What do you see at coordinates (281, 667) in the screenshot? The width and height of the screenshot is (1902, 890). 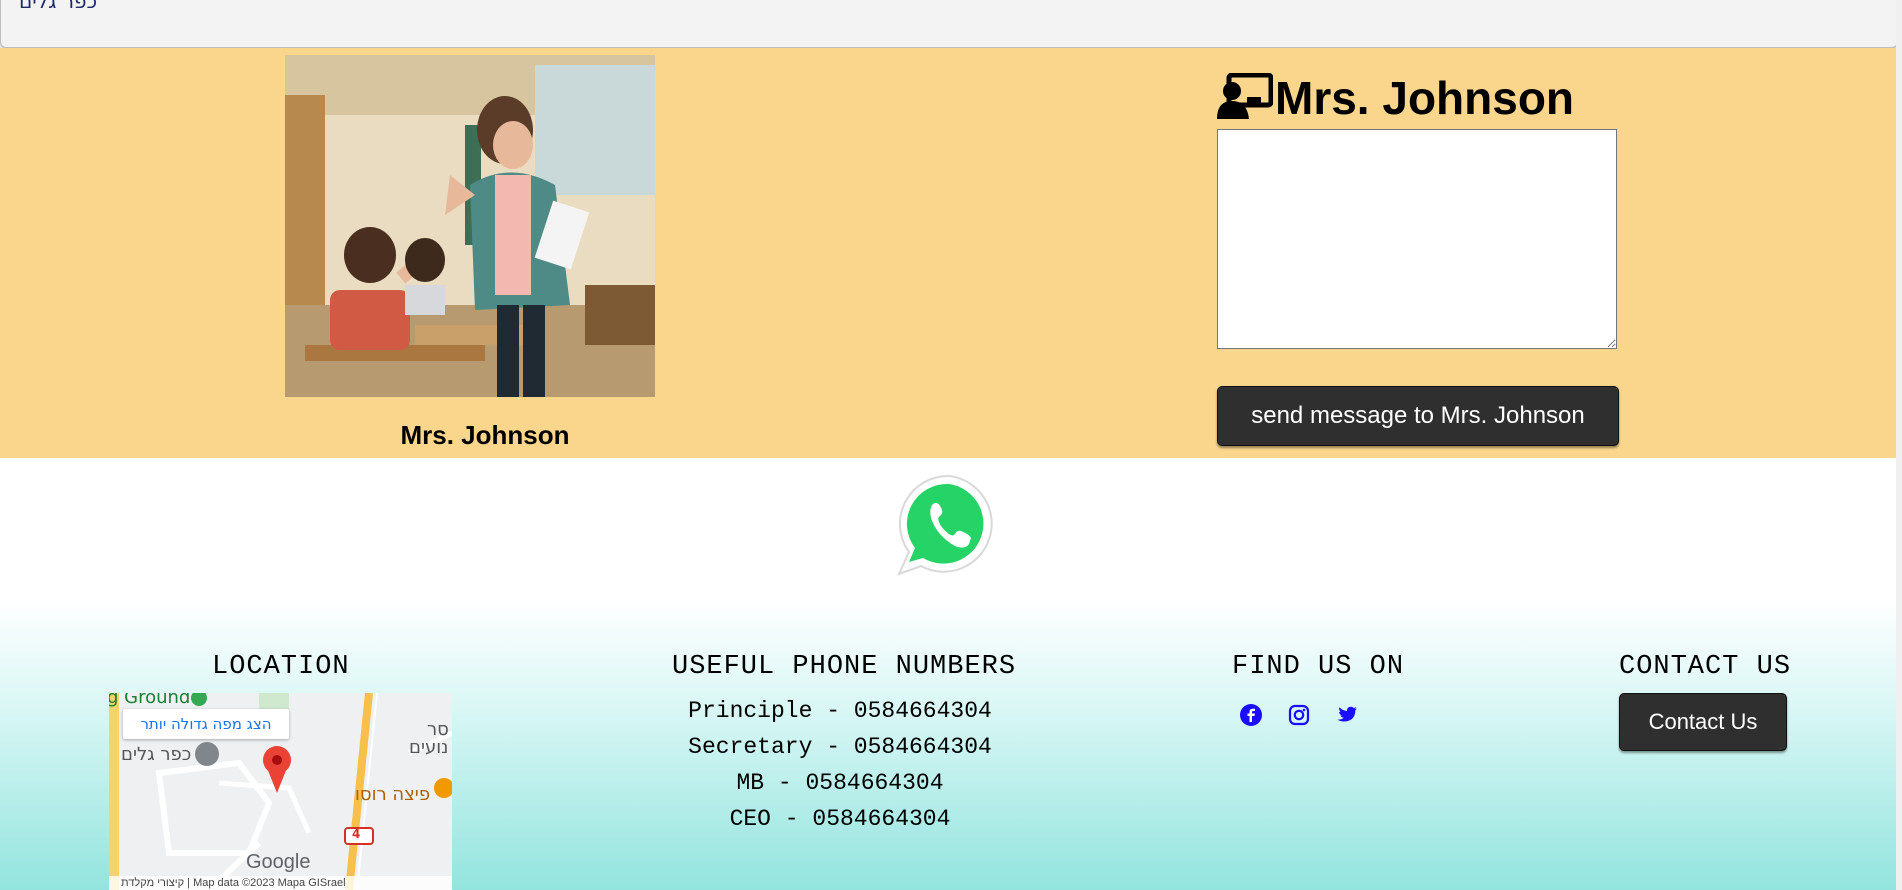 I see `location-title: LOCATION` at bounding box center [281, 667].